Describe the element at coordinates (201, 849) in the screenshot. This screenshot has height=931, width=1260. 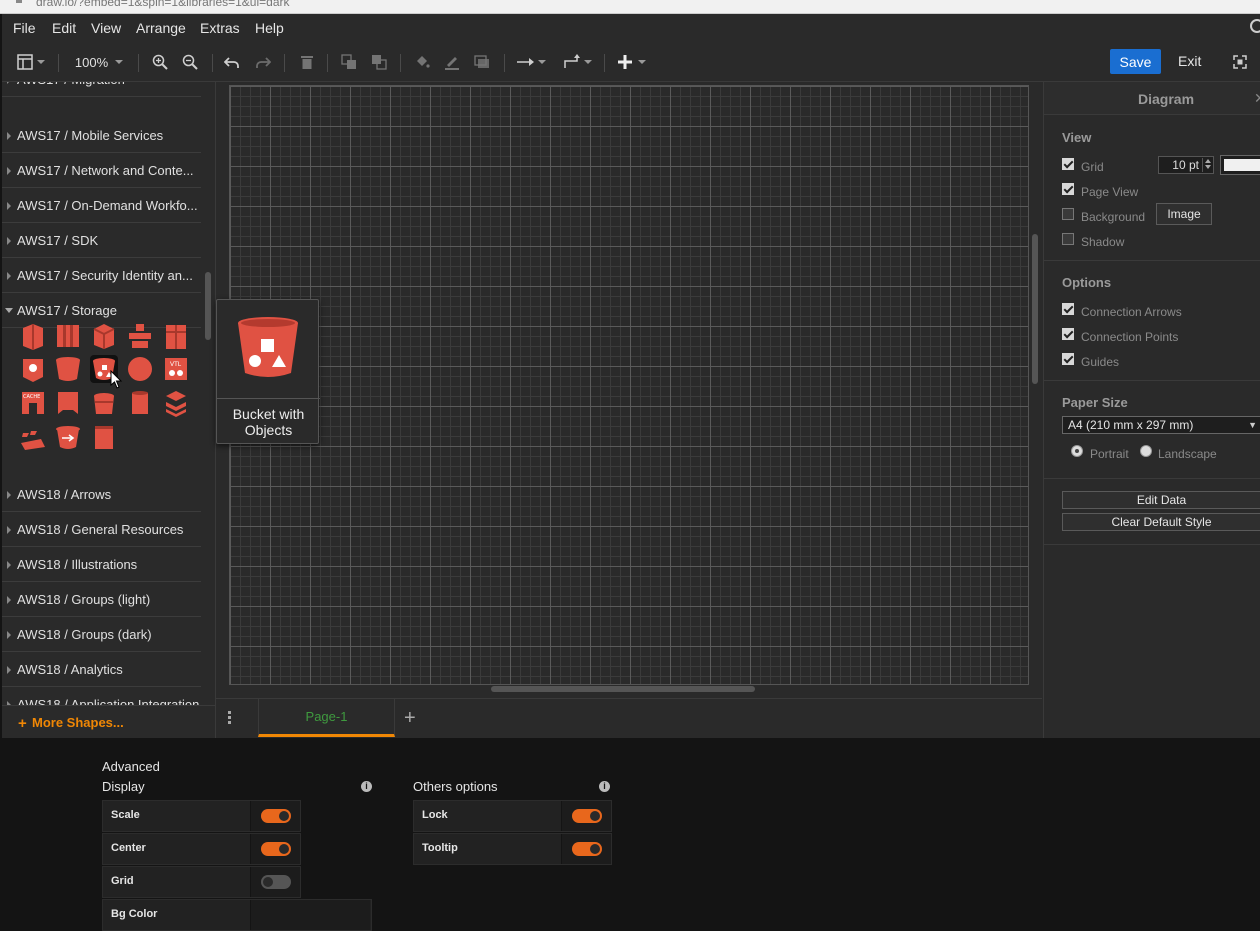
I see `option-row: Center` at that location.